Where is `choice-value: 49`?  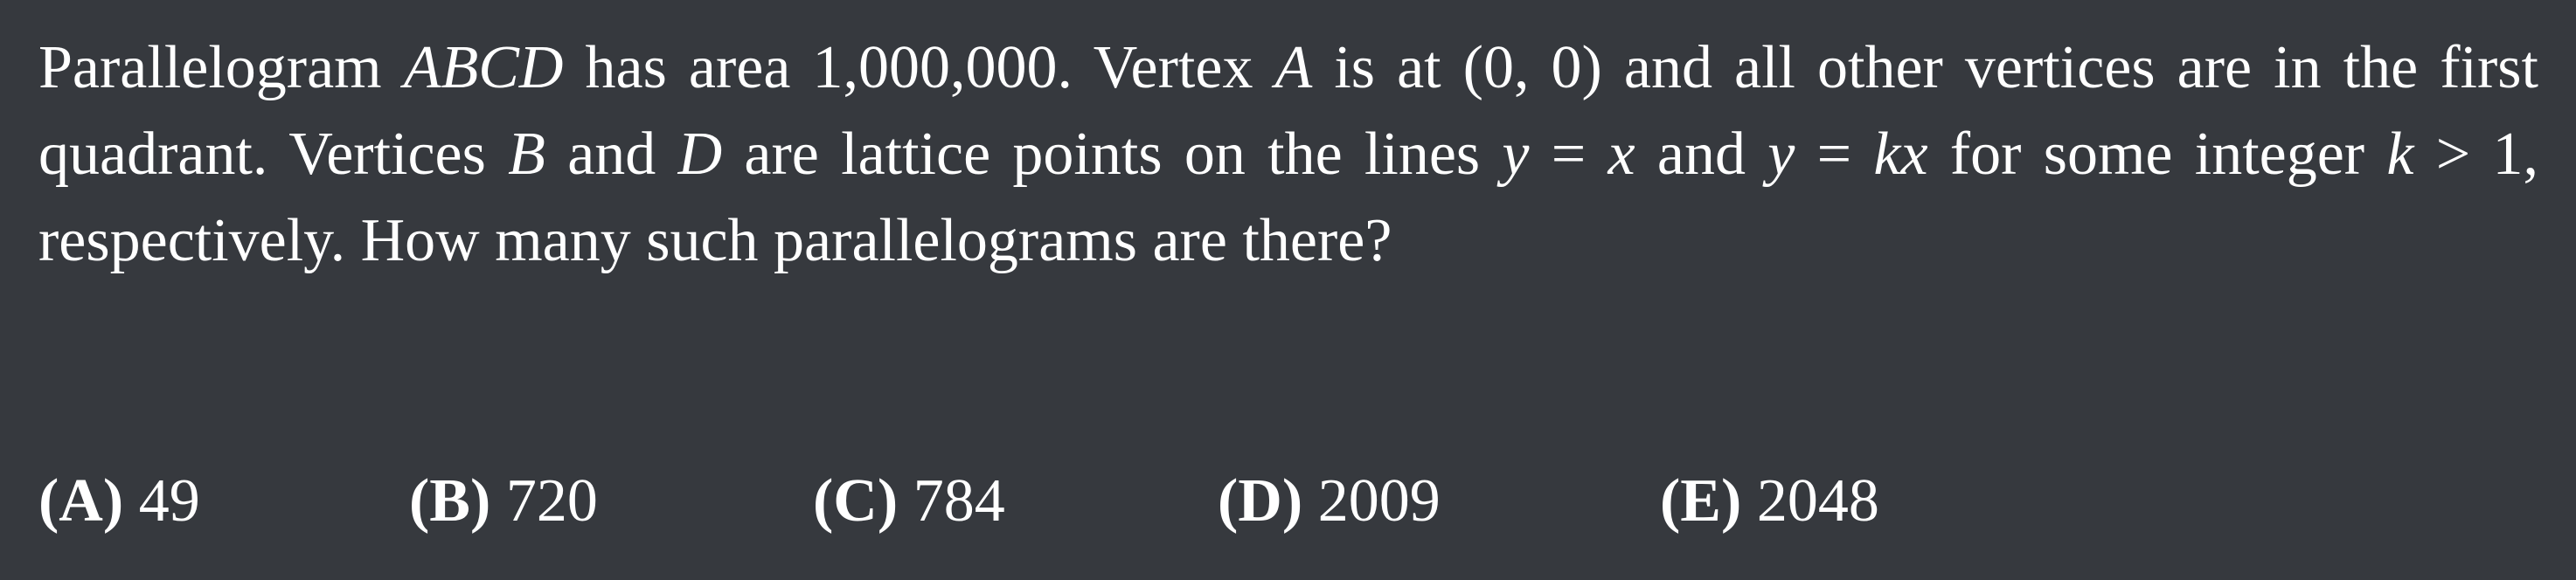 choice-value: 49 is located at coordinates (169, 501).